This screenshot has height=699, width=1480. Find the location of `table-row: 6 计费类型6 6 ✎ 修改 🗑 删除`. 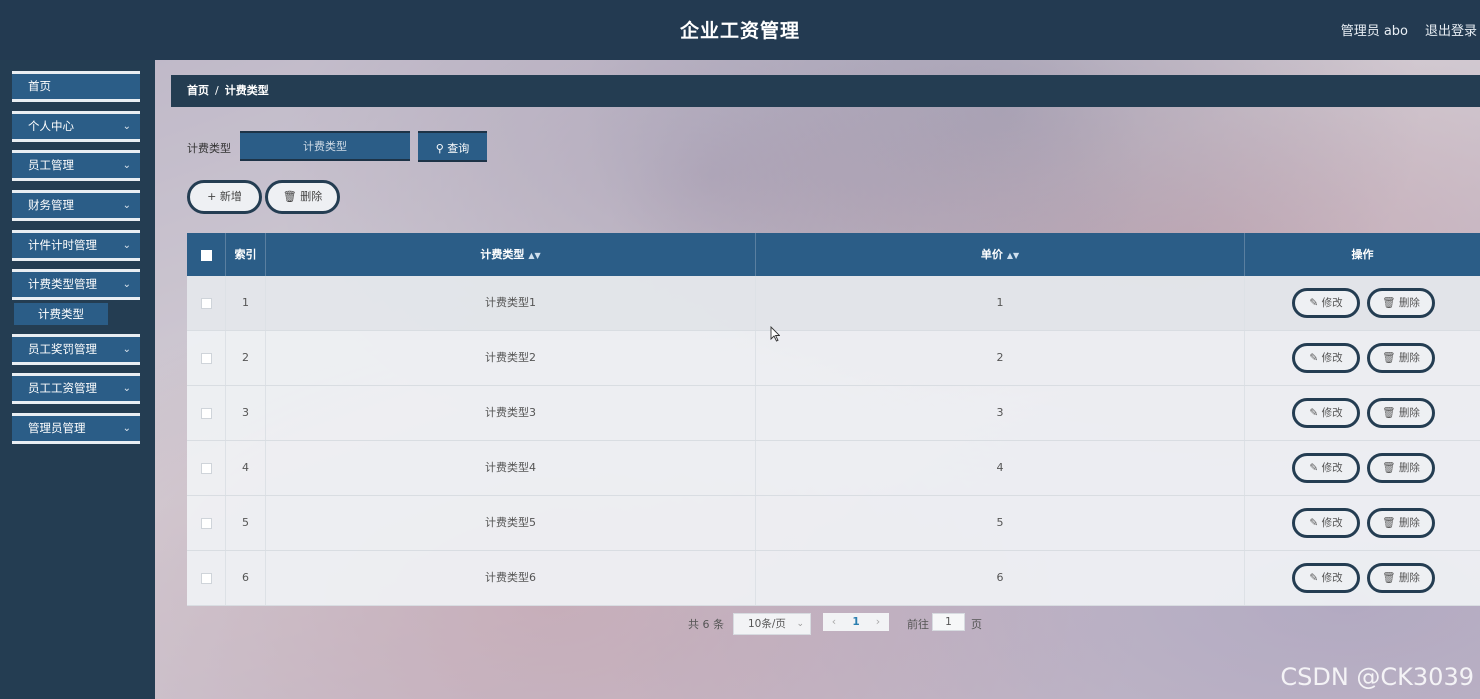

table-row: 6 计费类型6 6 ✎ 修改 🗑 删除 is located at coordinates (833, 578).